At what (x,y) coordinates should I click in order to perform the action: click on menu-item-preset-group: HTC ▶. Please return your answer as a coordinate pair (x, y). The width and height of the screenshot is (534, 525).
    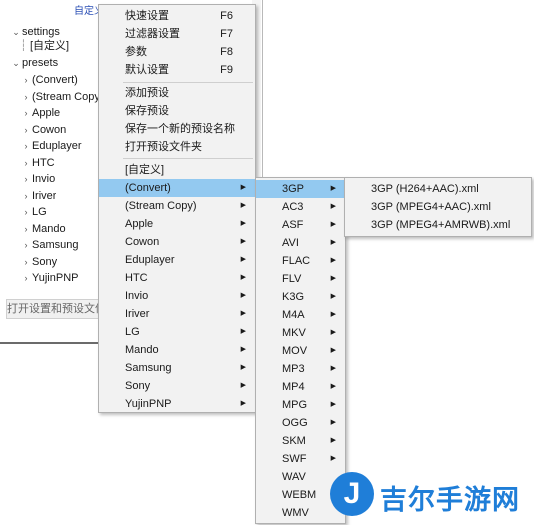
    Looking at the image, I should click on (177, 278).